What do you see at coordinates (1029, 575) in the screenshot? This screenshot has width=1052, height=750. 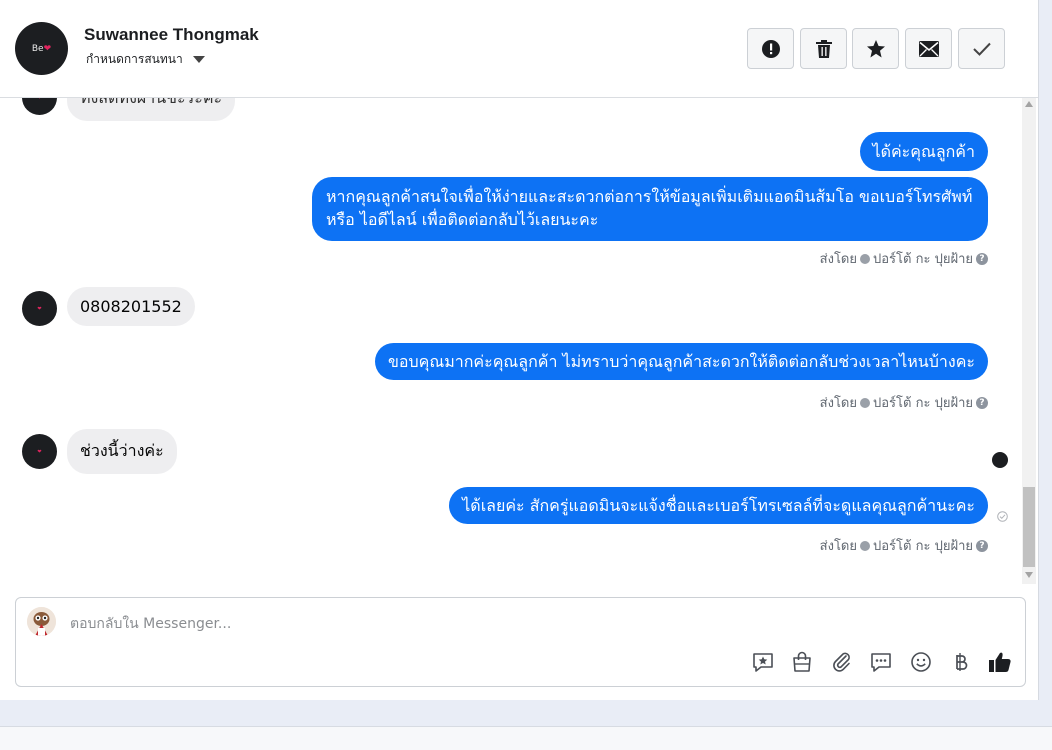 I see `scroll-down-arrow` at bounding box center [1029, 575].